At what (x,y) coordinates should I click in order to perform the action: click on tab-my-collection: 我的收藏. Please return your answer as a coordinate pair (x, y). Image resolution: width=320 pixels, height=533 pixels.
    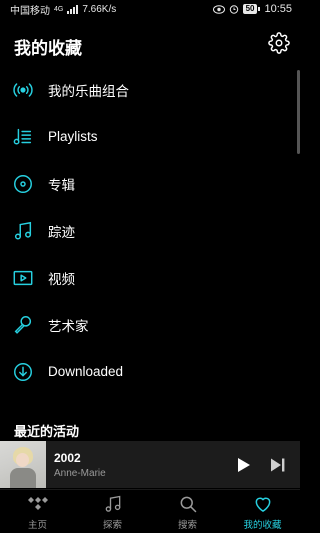
    Looking at the image, I should click on (262, 511).